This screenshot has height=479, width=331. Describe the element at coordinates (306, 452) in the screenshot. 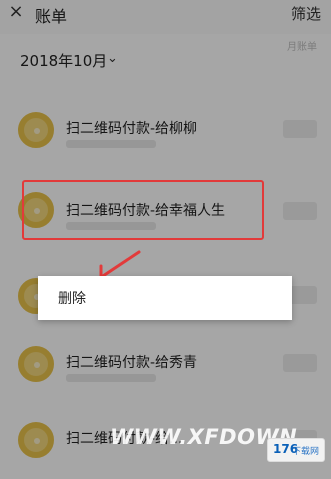

I see `watermark-logo-sub: 下载网` at that location.